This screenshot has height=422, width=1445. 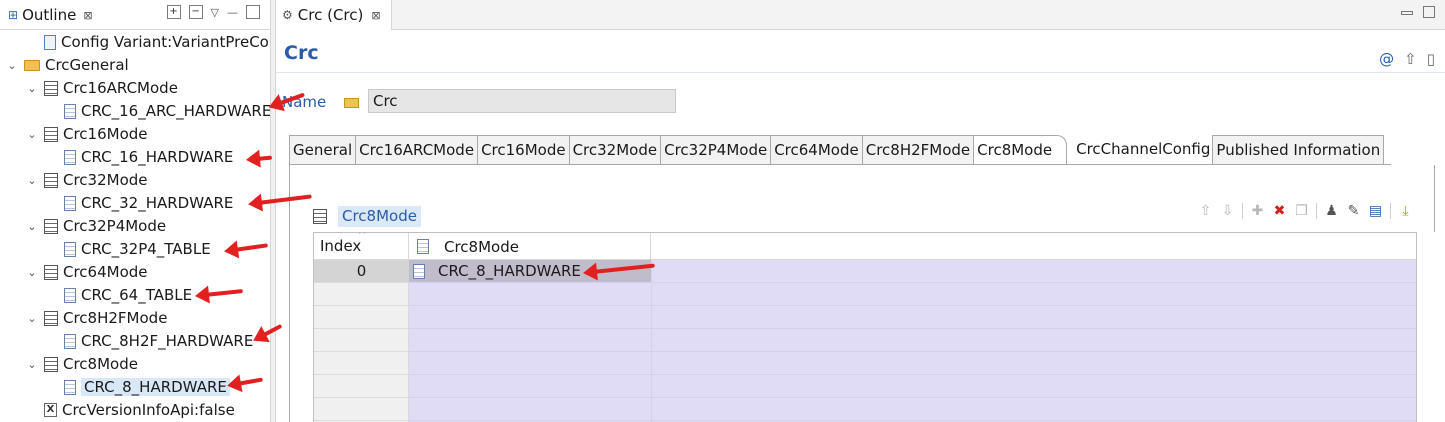 I want to click on view-menu-icon: ▽, so click(x=215, y=12).